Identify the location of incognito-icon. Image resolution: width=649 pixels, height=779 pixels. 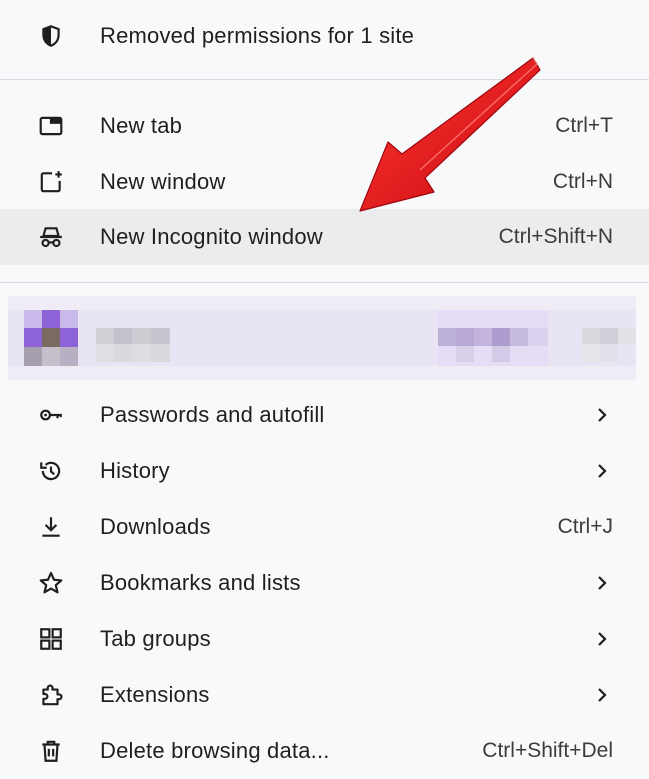
(51, 237).